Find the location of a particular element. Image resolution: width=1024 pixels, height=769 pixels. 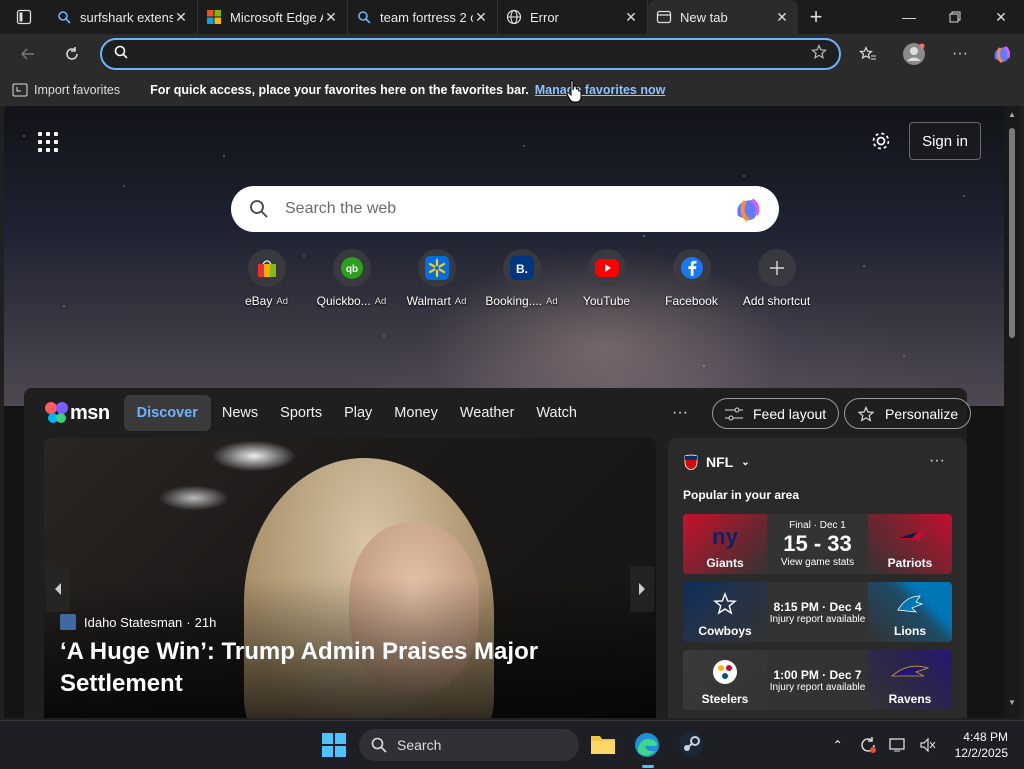

scroll-up-icon: ▲ is located at coordinates (1012, 114).